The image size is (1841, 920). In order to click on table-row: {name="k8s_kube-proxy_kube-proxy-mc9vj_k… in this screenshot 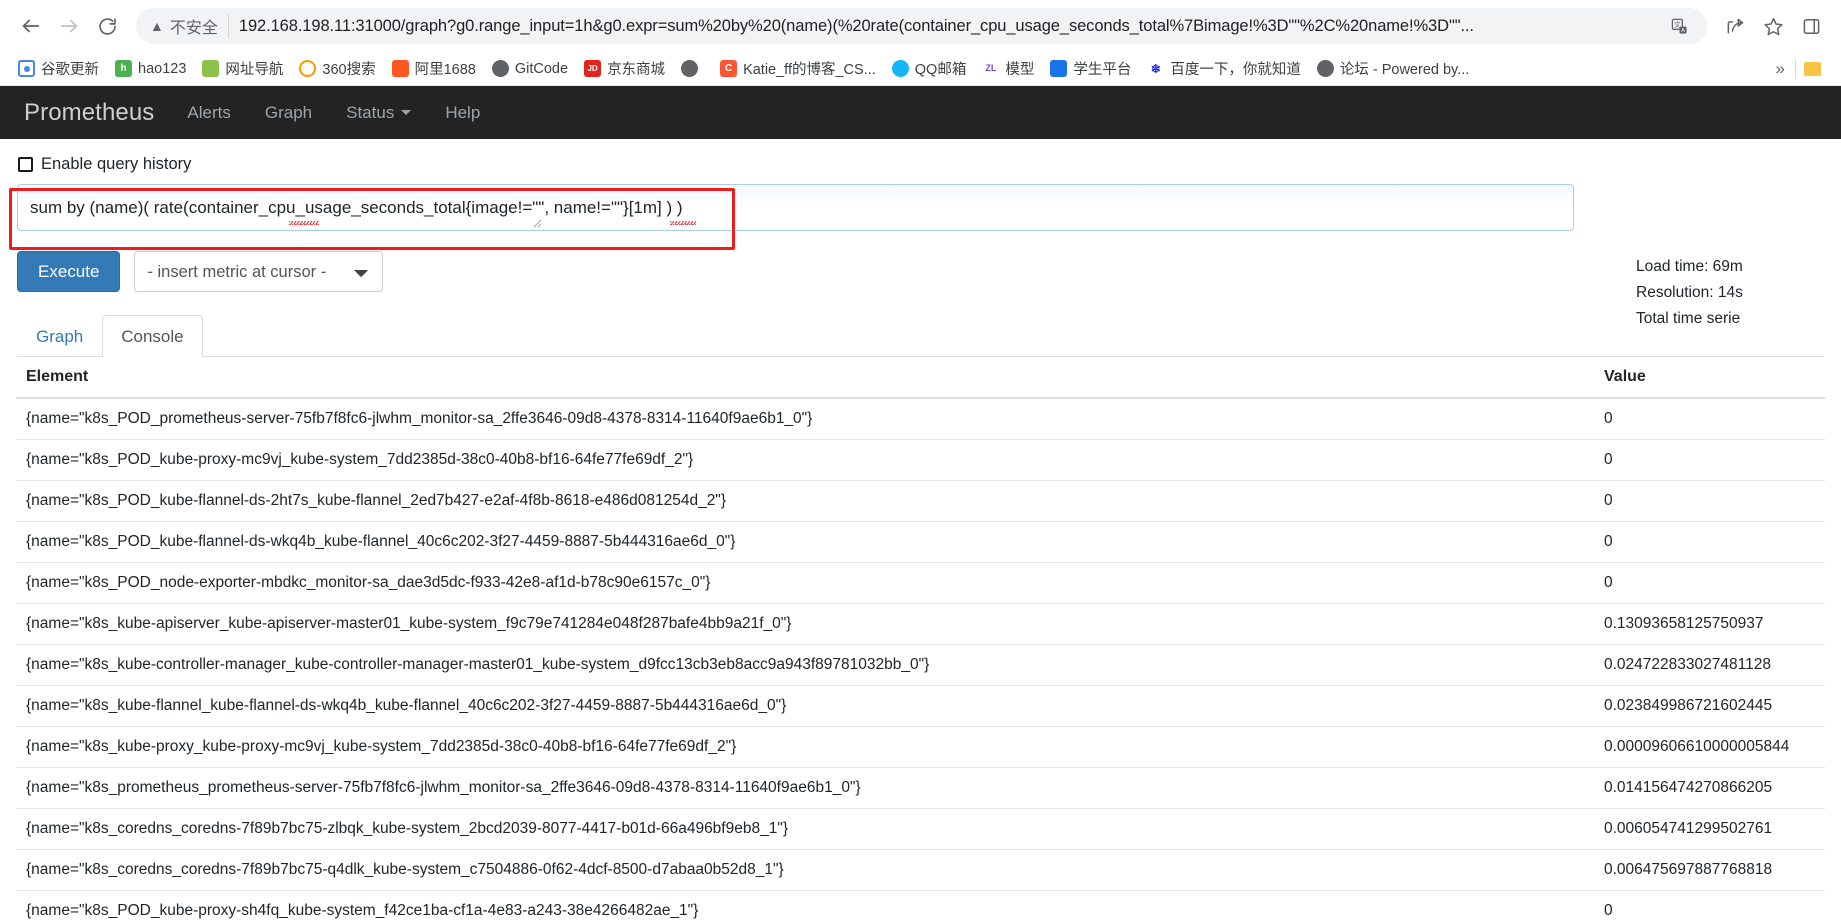, I will do `click(920, 747)`.